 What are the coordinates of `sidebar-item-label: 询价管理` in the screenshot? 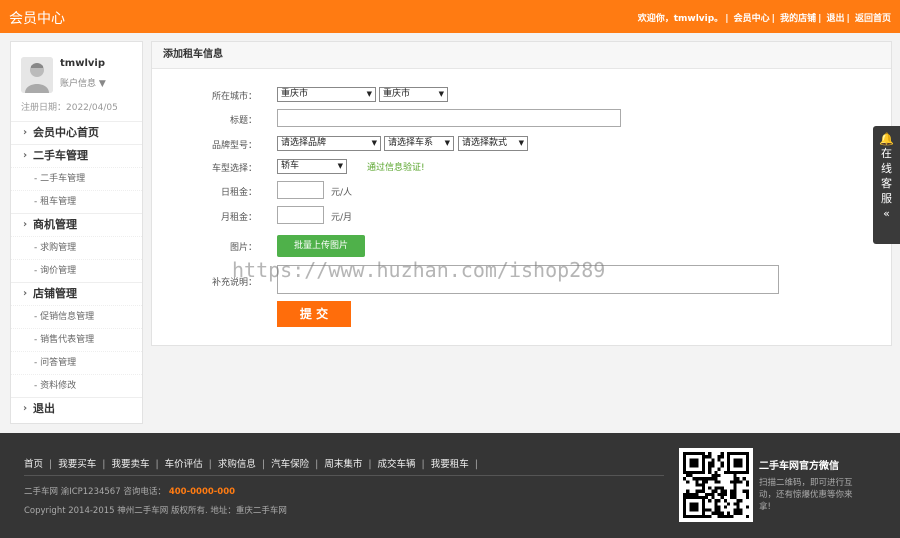 It's located at (58, 271).